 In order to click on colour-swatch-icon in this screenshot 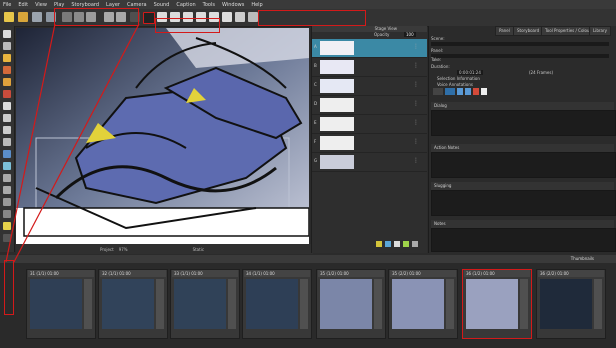, I will do `click(7, 226)`.